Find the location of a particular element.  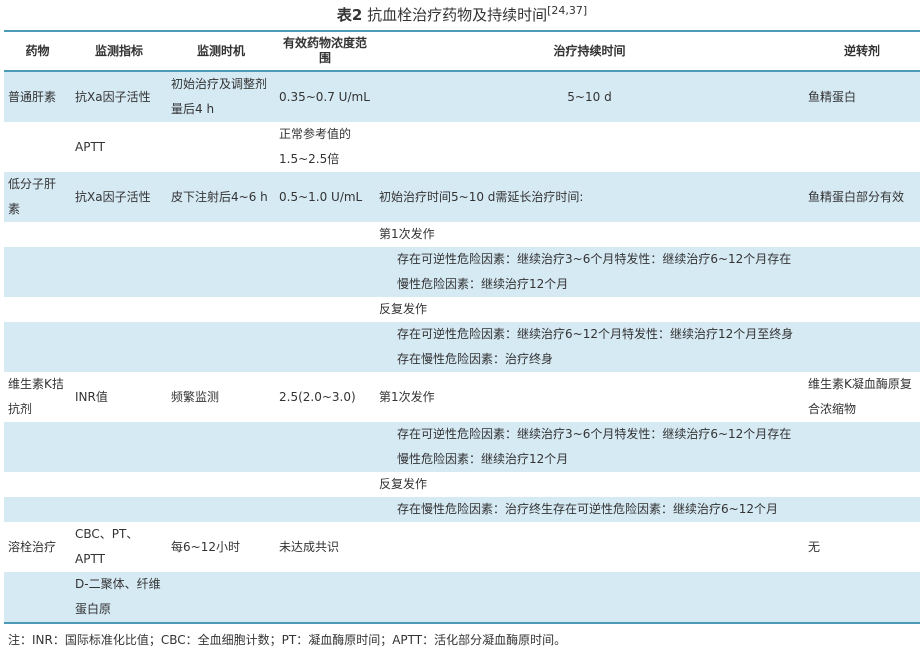

header-duration: 治疗持续时间 is located at coordinates (589, 51).